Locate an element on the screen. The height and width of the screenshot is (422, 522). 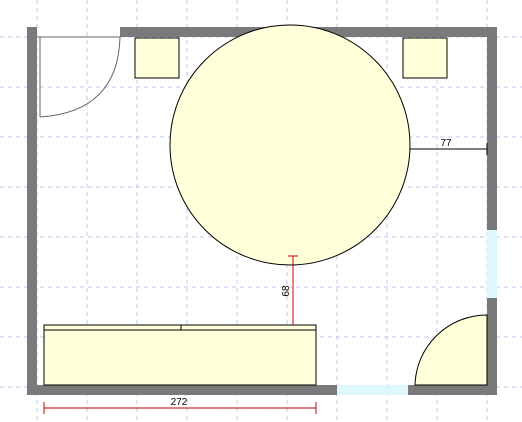
wall-right-upper is located at coordinates (492, 128).